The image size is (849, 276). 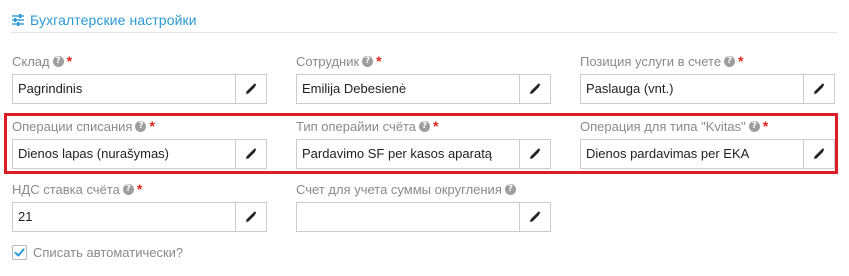 I want to click on employee-edit-button, so click(x=535, y=89).